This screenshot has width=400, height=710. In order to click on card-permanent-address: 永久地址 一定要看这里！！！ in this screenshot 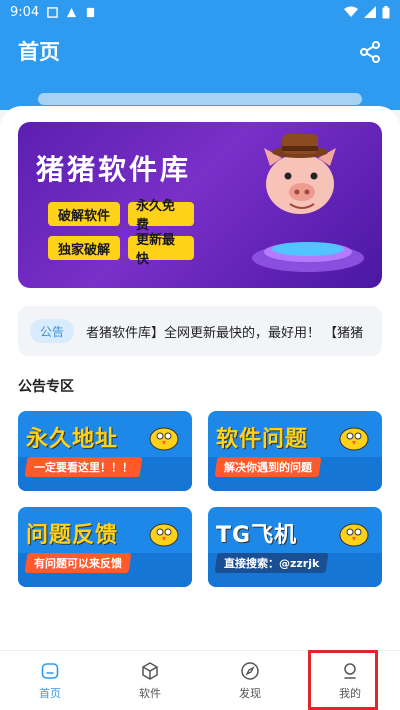, I will do `click(105, 451)`.